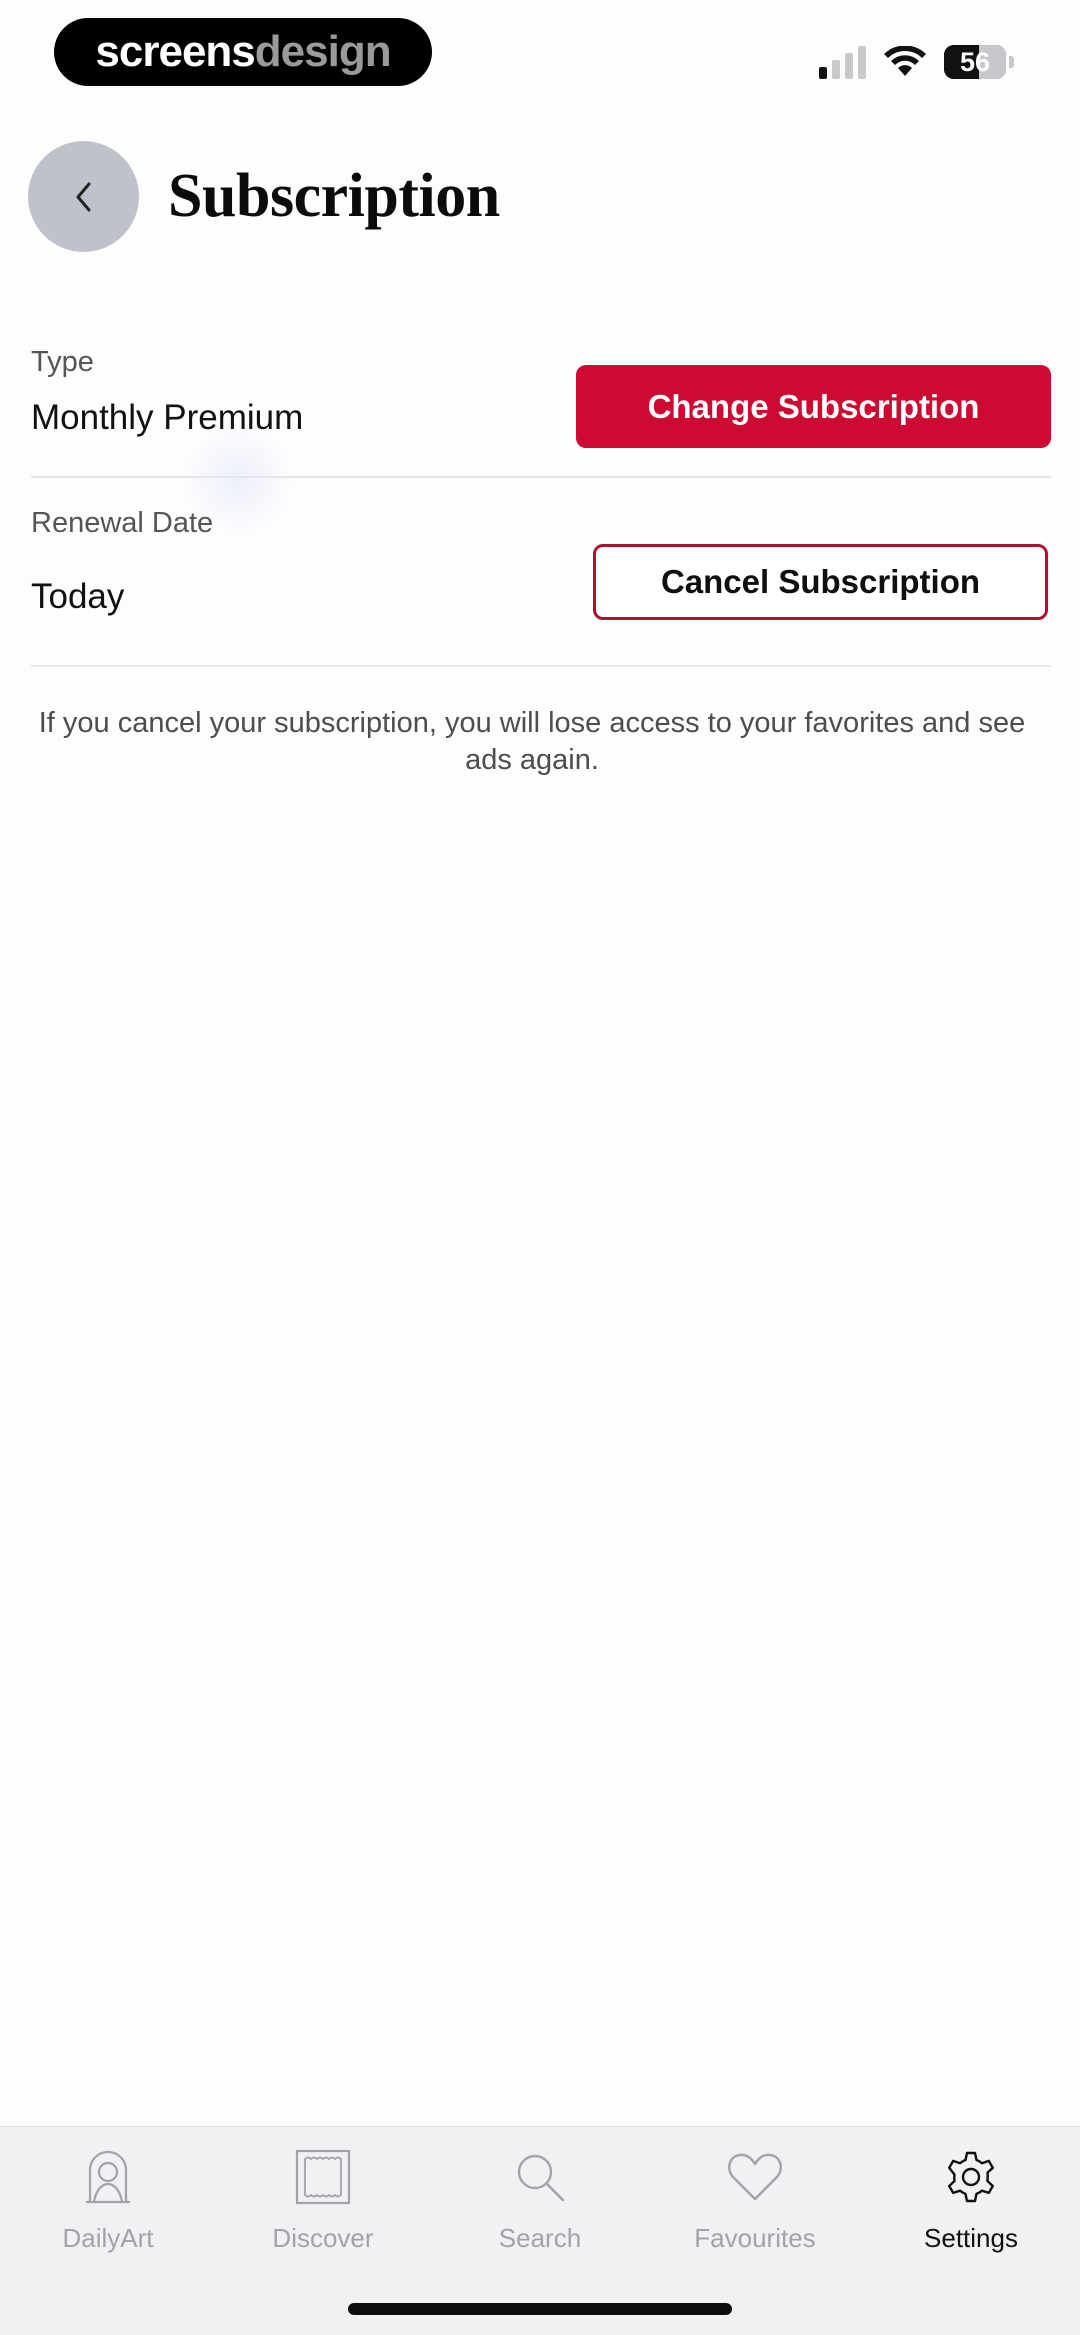 This screenshot has height=2335, width=1080. What do you see at coordinates (1011, 62) in the screenshot?
I see `battery-tip` at bounding box center [1011, 62].